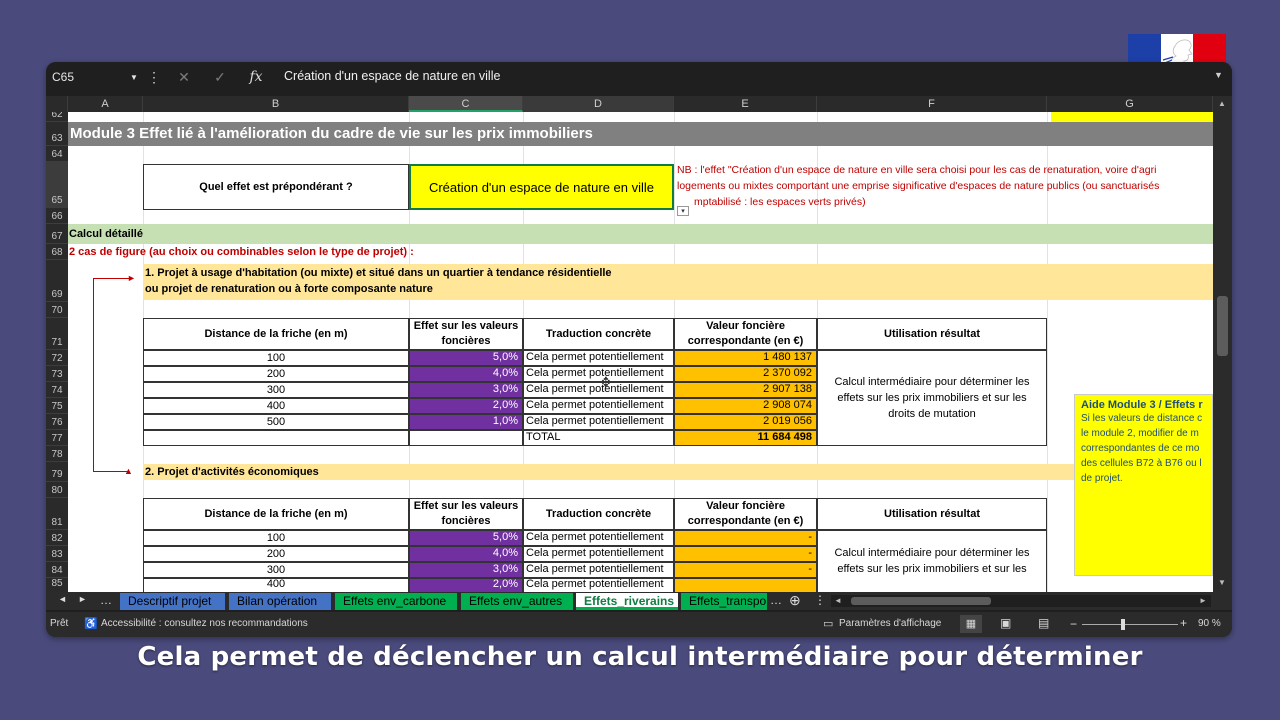  Describe the element at coordinates (1222, 346) in the screenshot. I see `vertical-scrollbar: ▲ ▼` at that location.